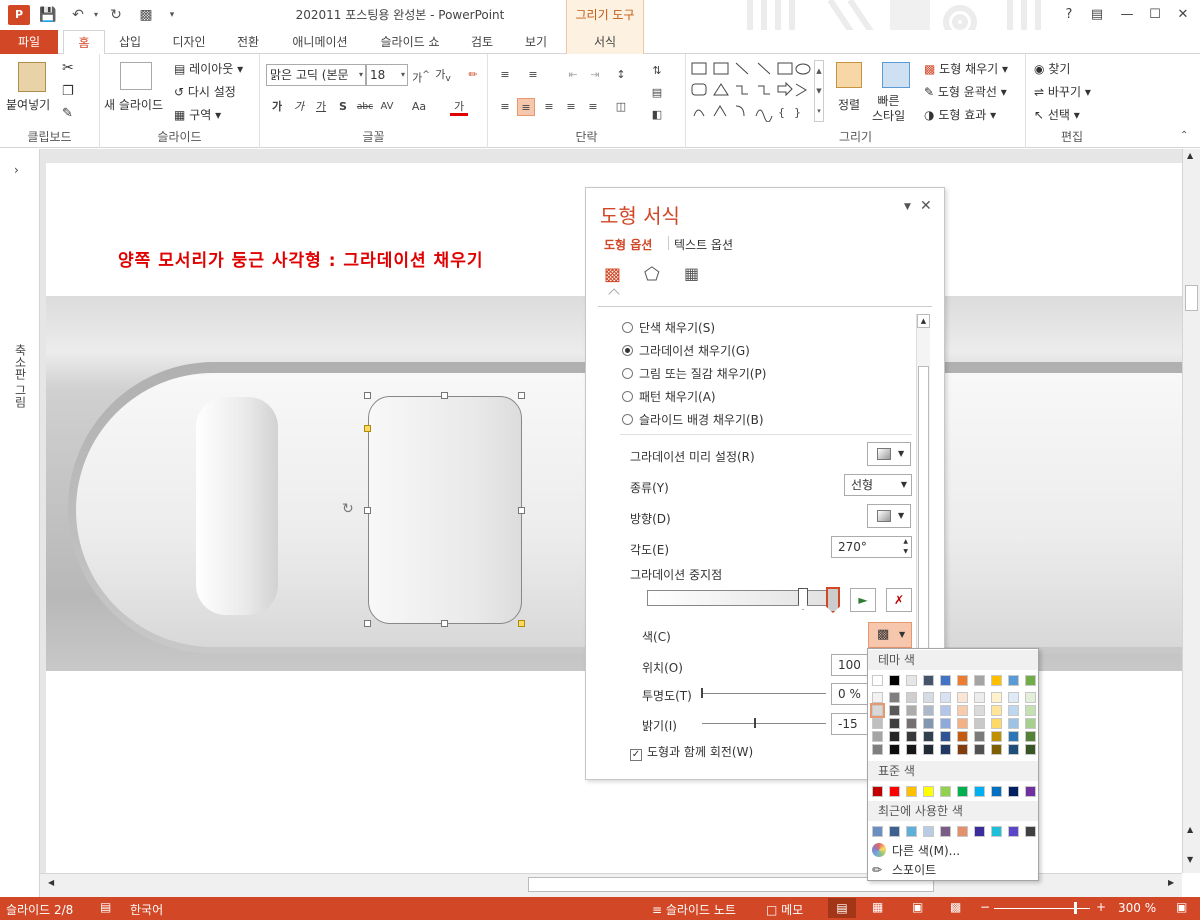  What do you see at coordinates (889, 454) in the screenshot?
I see `preset-dropdown: ▼` at bounding box center [889, 454].